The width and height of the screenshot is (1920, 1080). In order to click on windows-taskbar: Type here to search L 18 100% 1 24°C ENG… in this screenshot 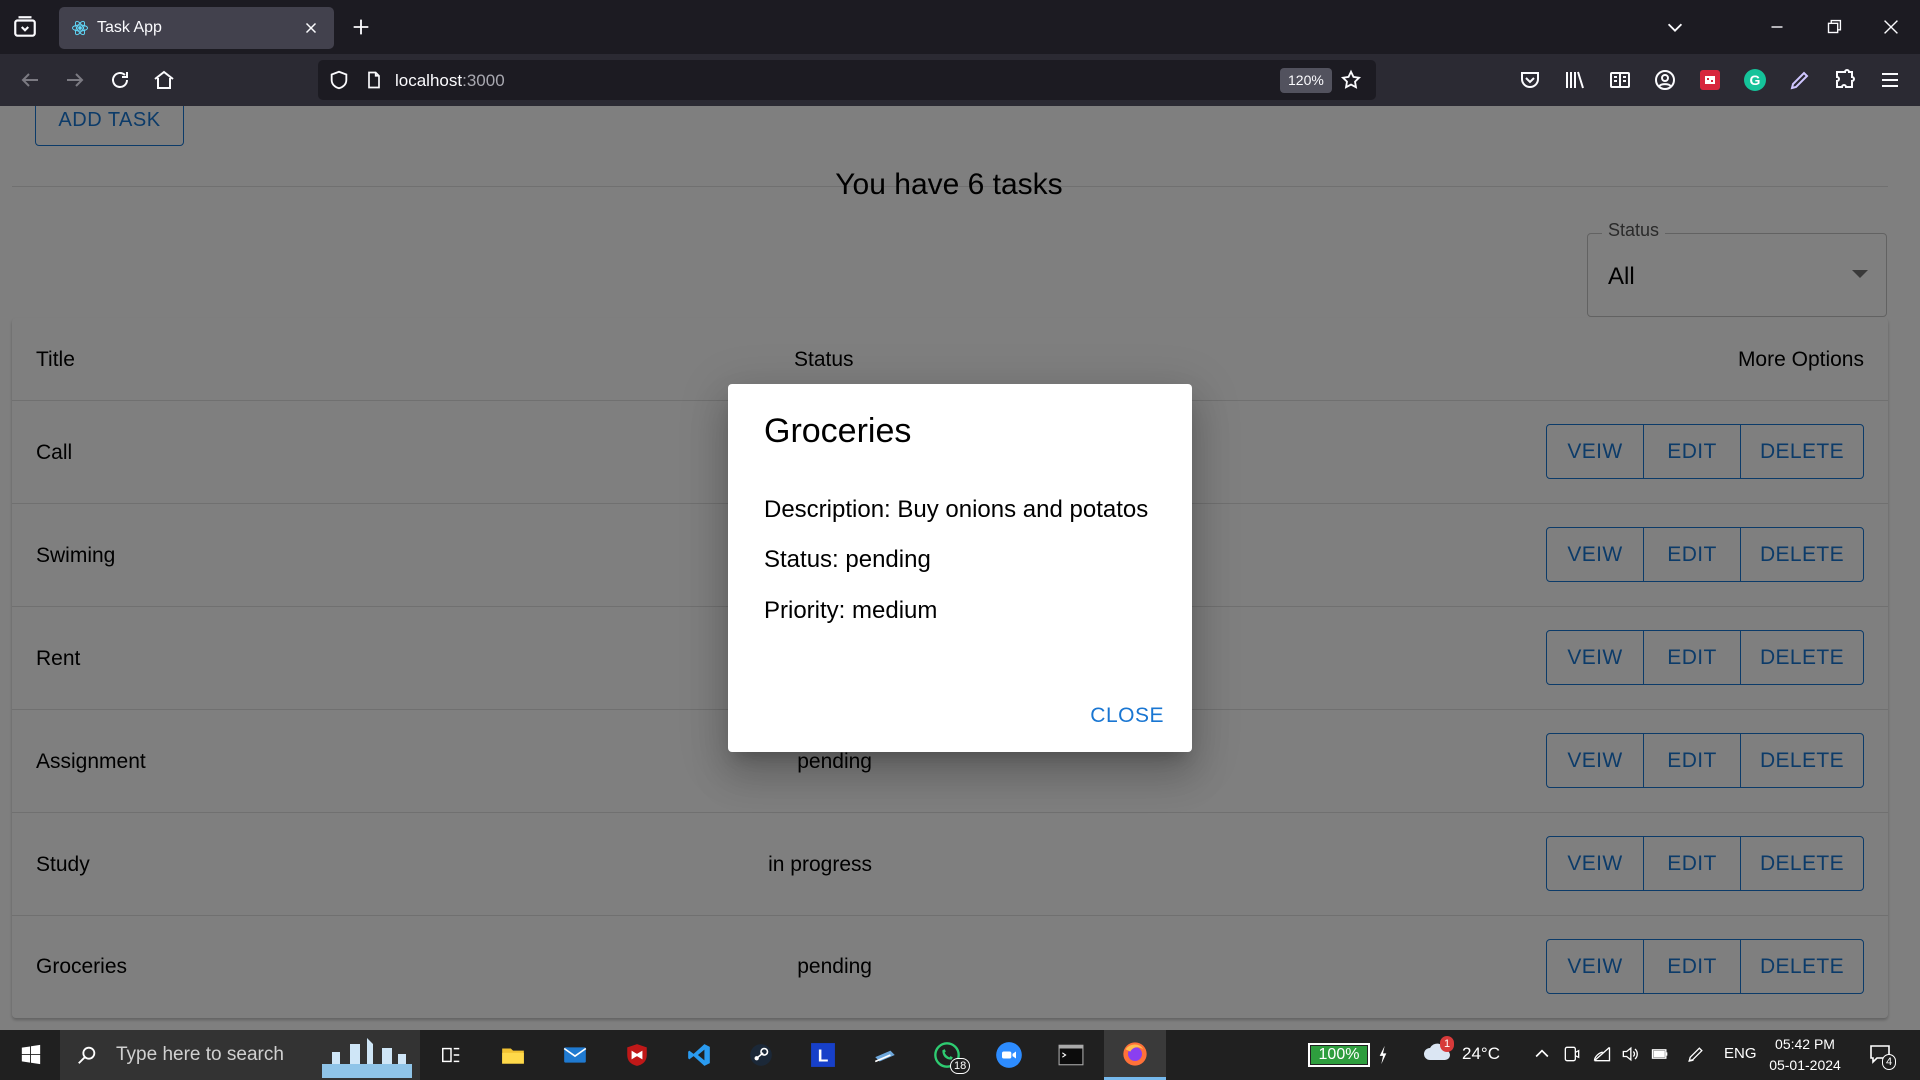, I will do `click(960, 1055)`.